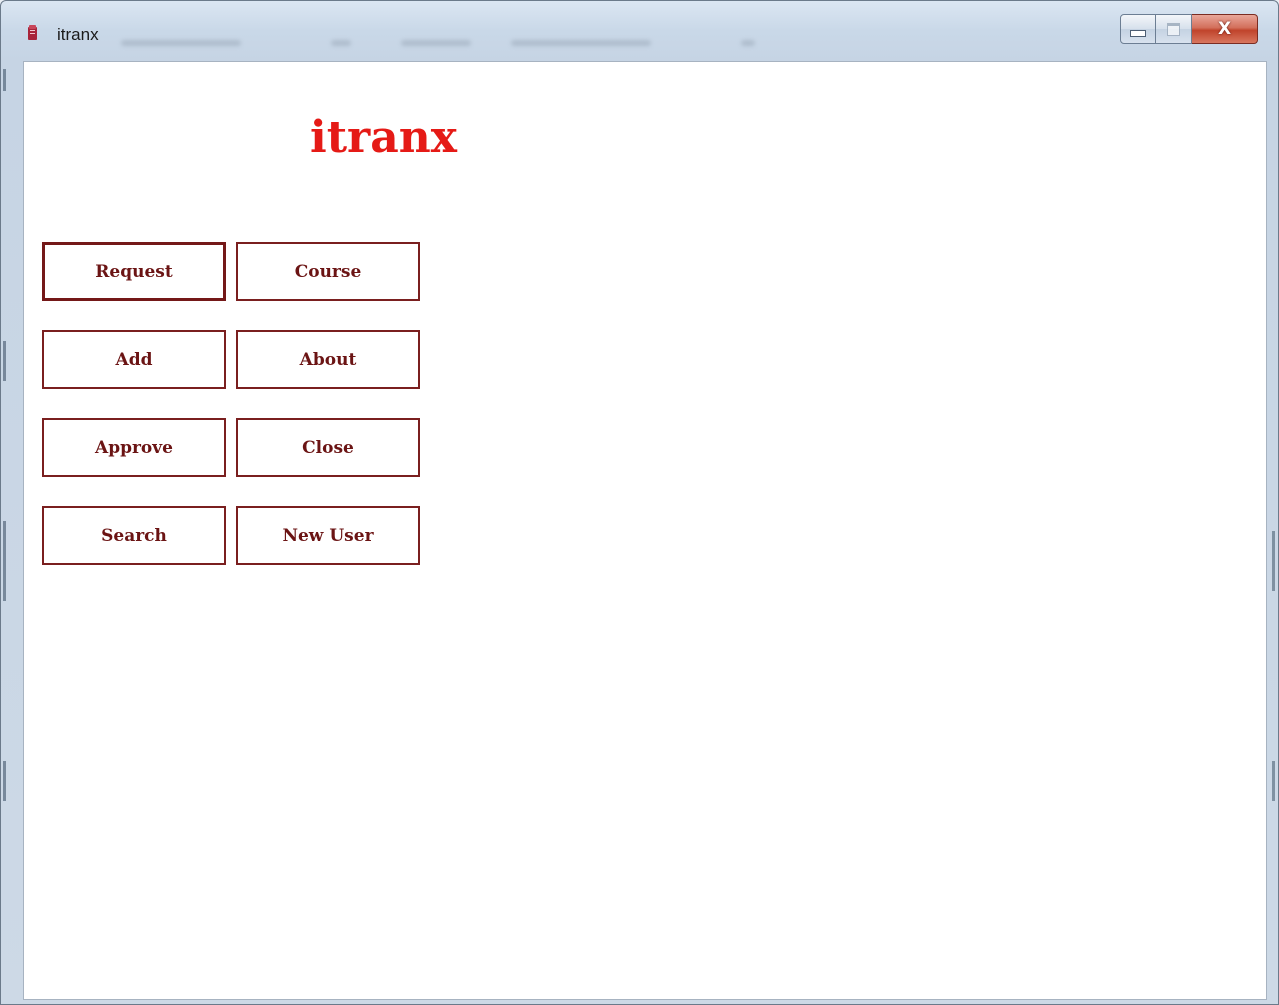 This screenshot has height=1005, width=1279. I want to click on background-blur, so click(451, 43).